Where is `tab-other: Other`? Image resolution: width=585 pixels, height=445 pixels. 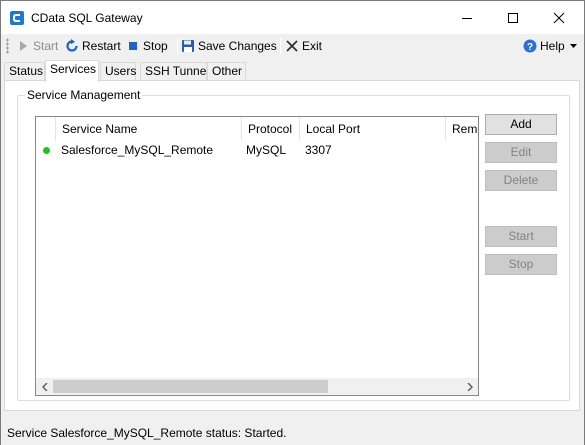
tab-other: Other is located at coordinates (226, 71).